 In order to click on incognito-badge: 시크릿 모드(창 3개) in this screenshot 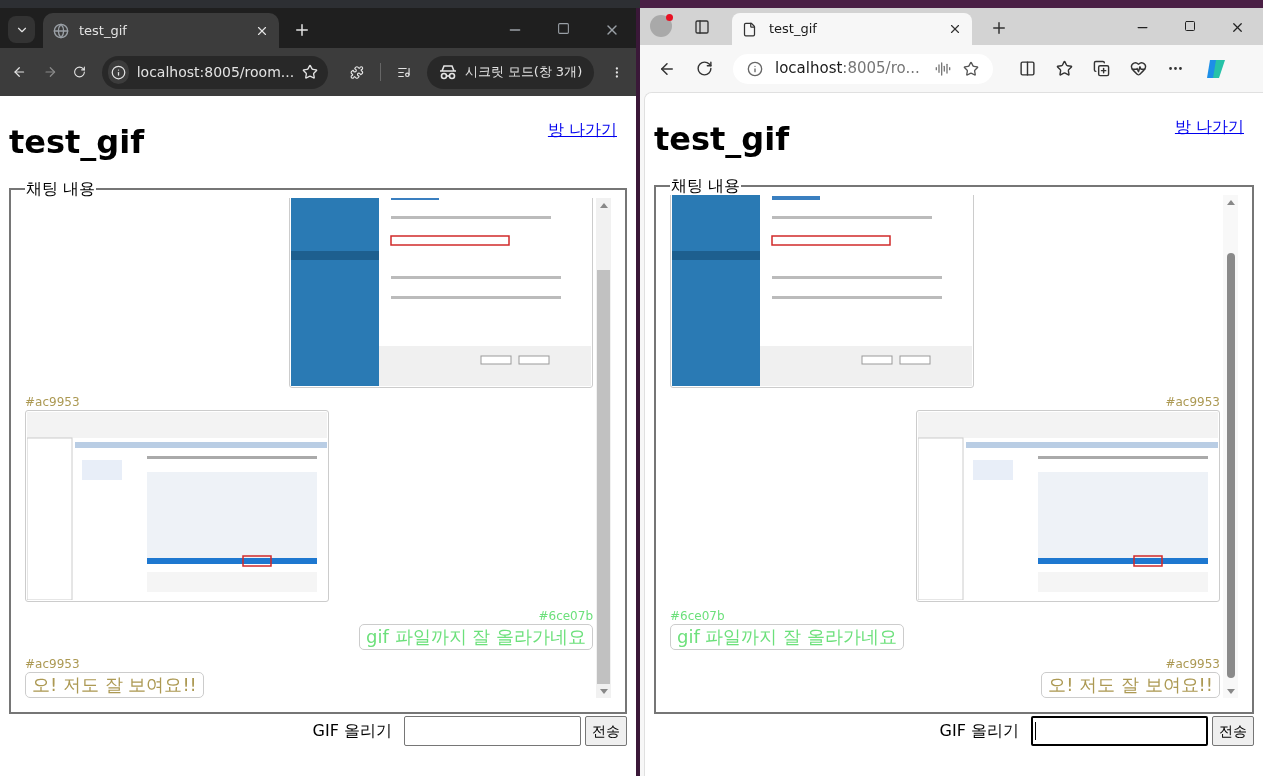, I will do `click(510, 72)`.